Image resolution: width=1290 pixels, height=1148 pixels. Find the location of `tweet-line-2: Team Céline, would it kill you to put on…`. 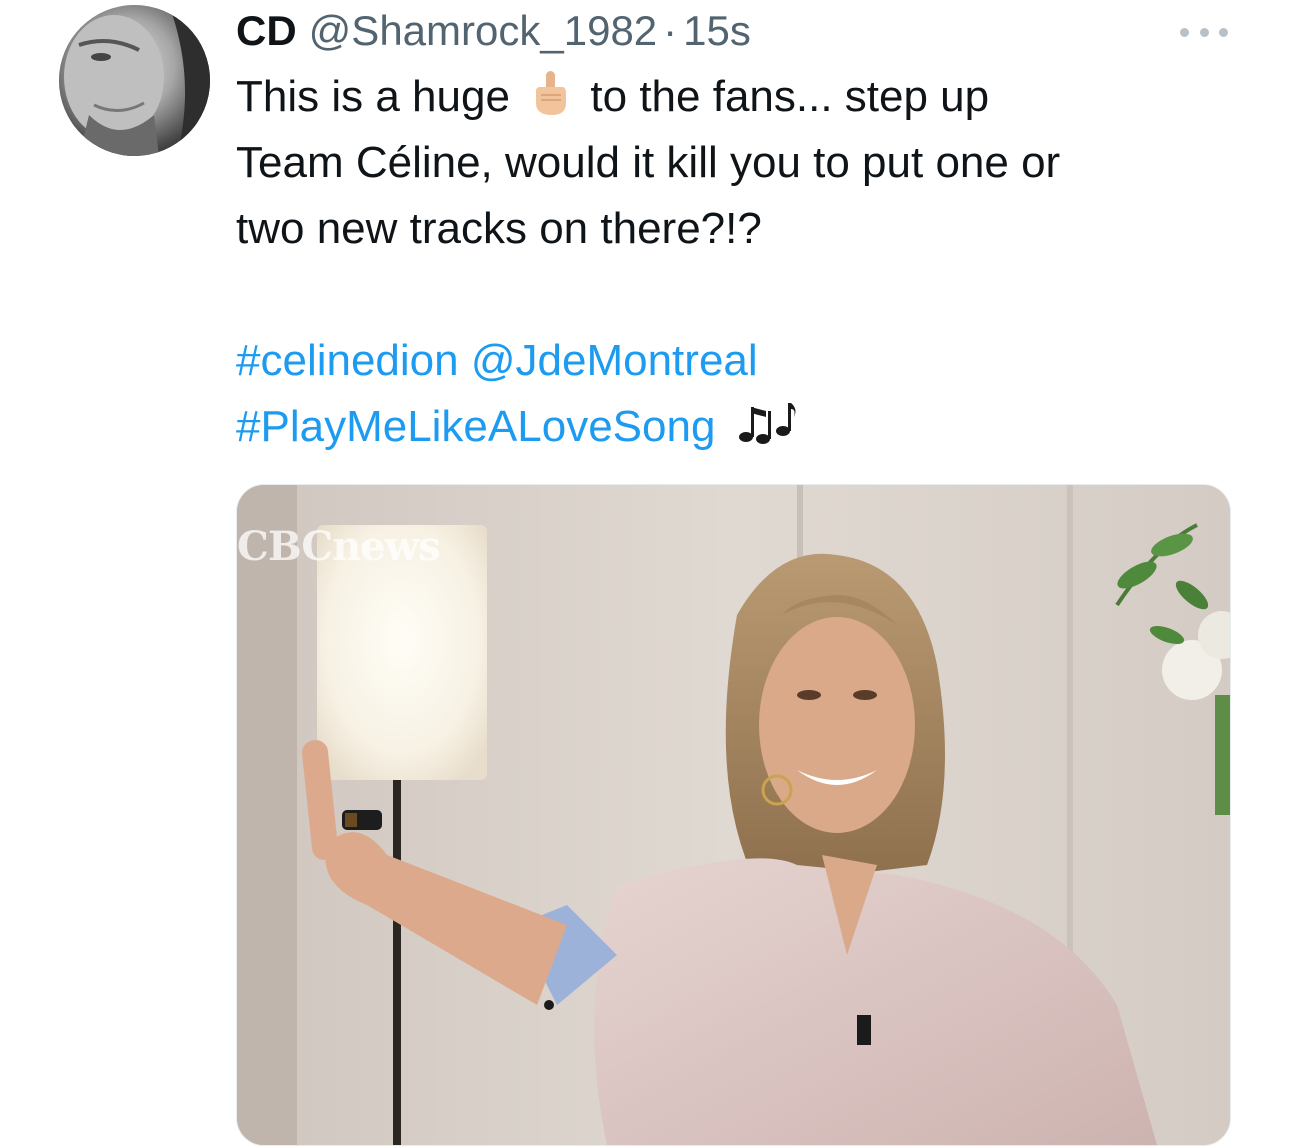

tweet-line-2: Team Céline, would it kill you to put on… is located at coordinates (648, 162).